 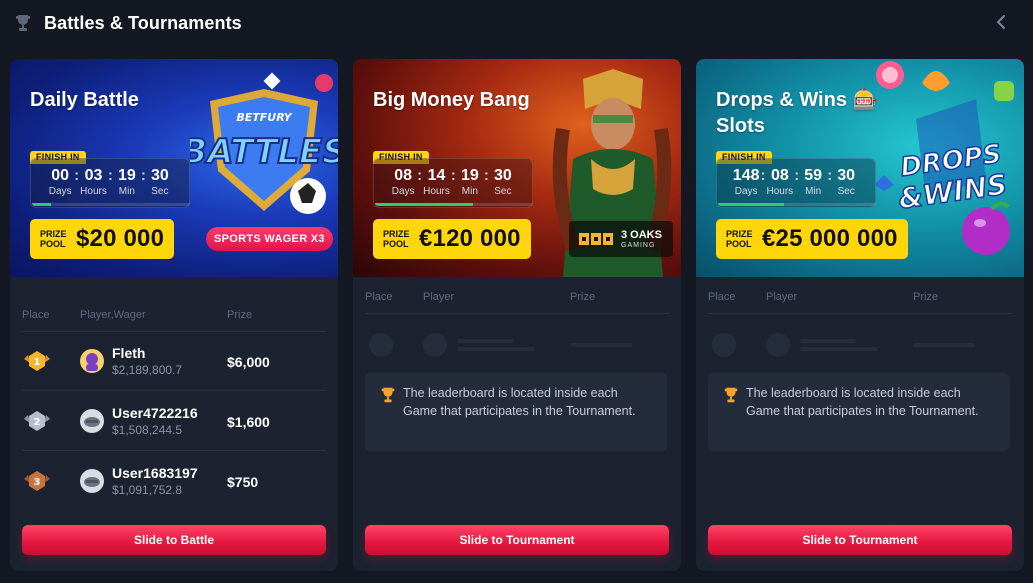 I want to click on player-name: Fleth, so click(x=129, y=353).